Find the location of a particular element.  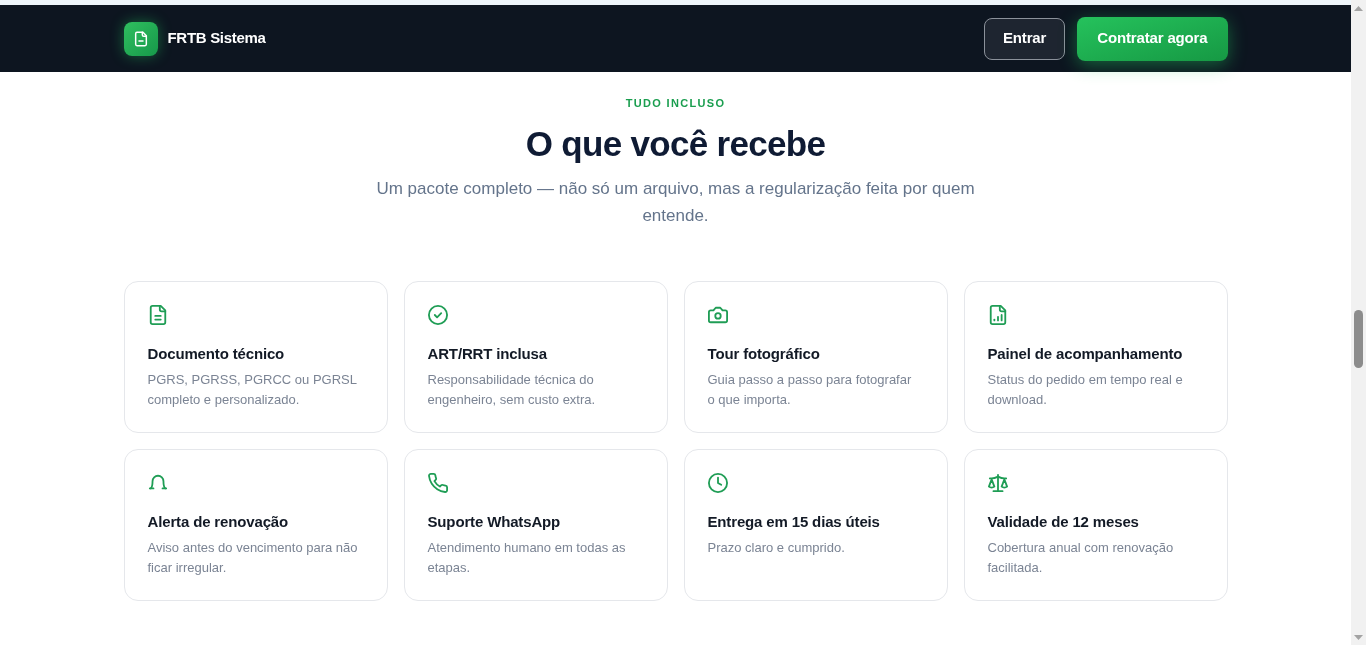

scroll-down-icon is located at coordinates (1358, 637).